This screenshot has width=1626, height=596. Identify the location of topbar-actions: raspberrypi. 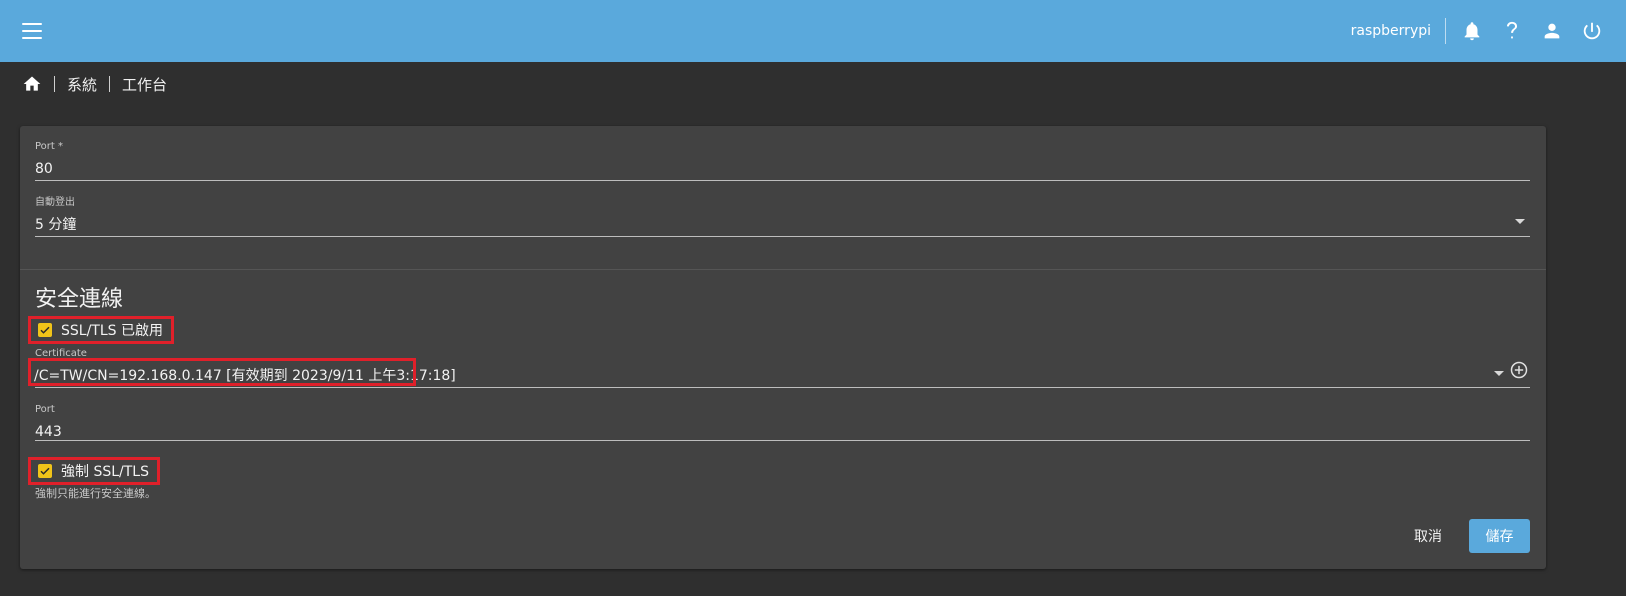
(1481, 31).